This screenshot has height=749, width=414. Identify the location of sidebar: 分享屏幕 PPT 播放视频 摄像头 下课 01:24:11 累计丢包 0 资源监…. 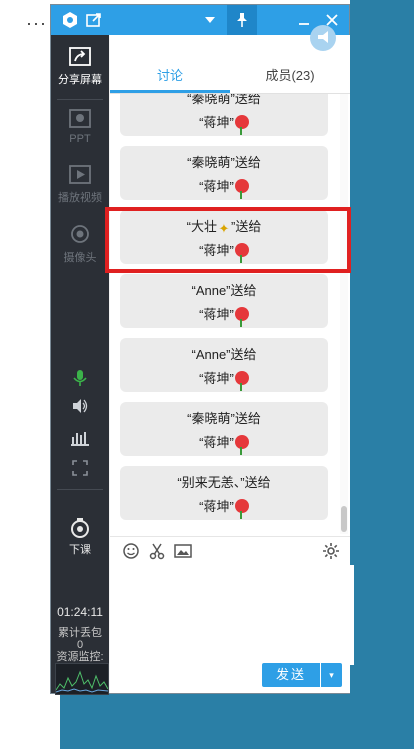
(80, 365).